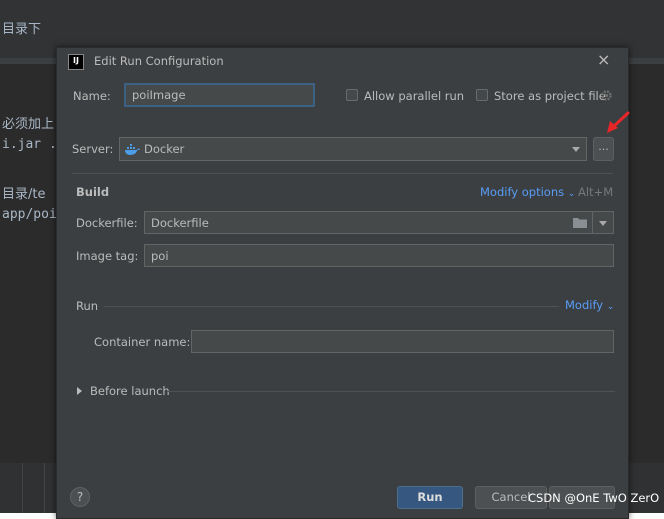  I want to click on modify-options-link: Modify options ⌄, so click(527, 192).